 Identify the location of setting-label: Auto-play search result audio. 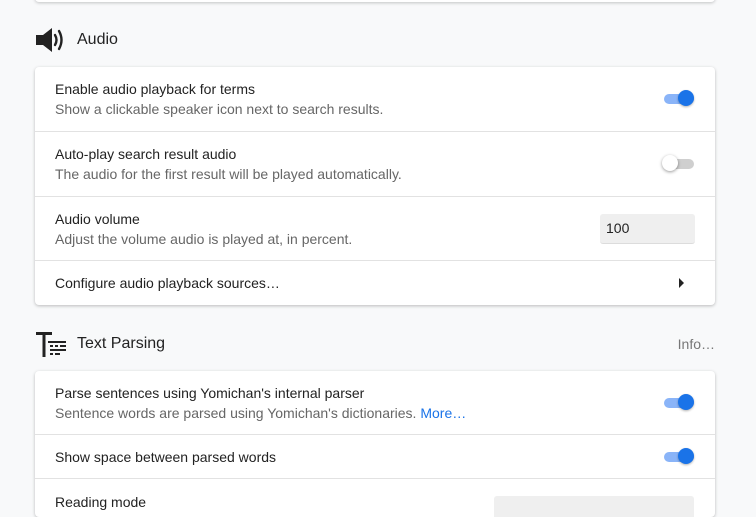
(146, 154).